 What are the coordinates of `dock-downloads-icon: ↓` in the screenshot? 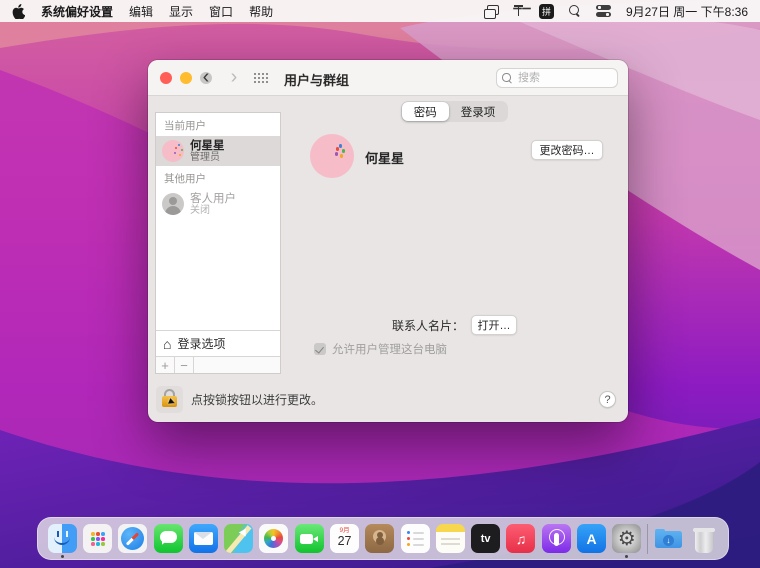 It's located at (668, 539).